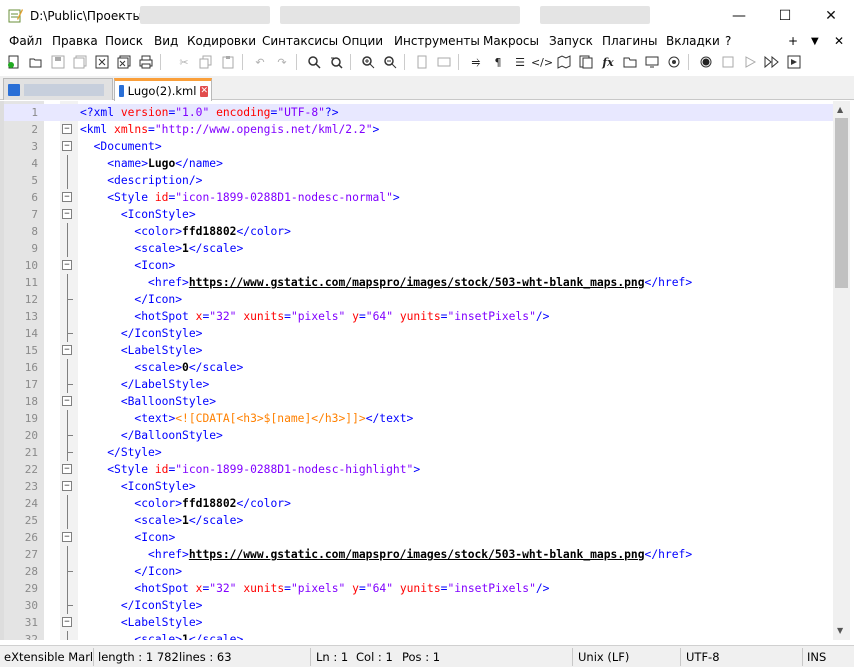 The width and height of the screenshot is (854, 667). Describe the element at coordinates (422, 62) in the screenshot. I see `sync-vertical-icon` at that location.